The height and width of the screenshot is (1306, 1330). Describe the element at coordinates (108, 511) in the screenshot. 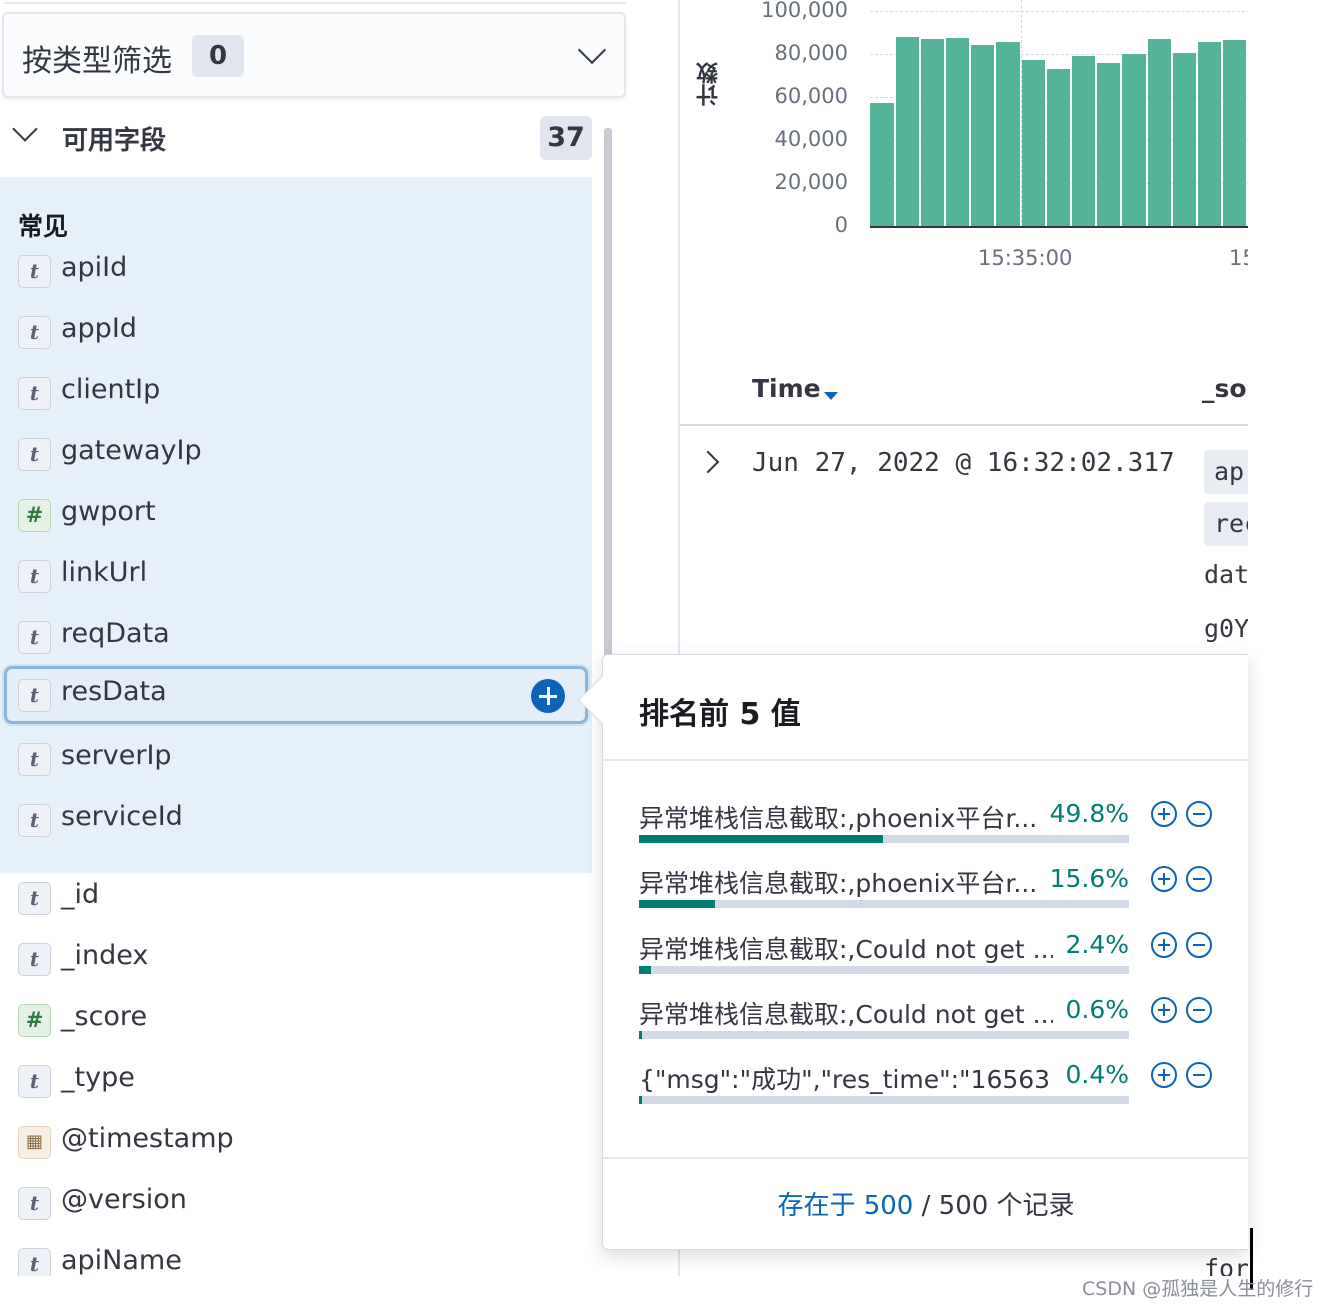

I see `field-name: gwport` at that location.